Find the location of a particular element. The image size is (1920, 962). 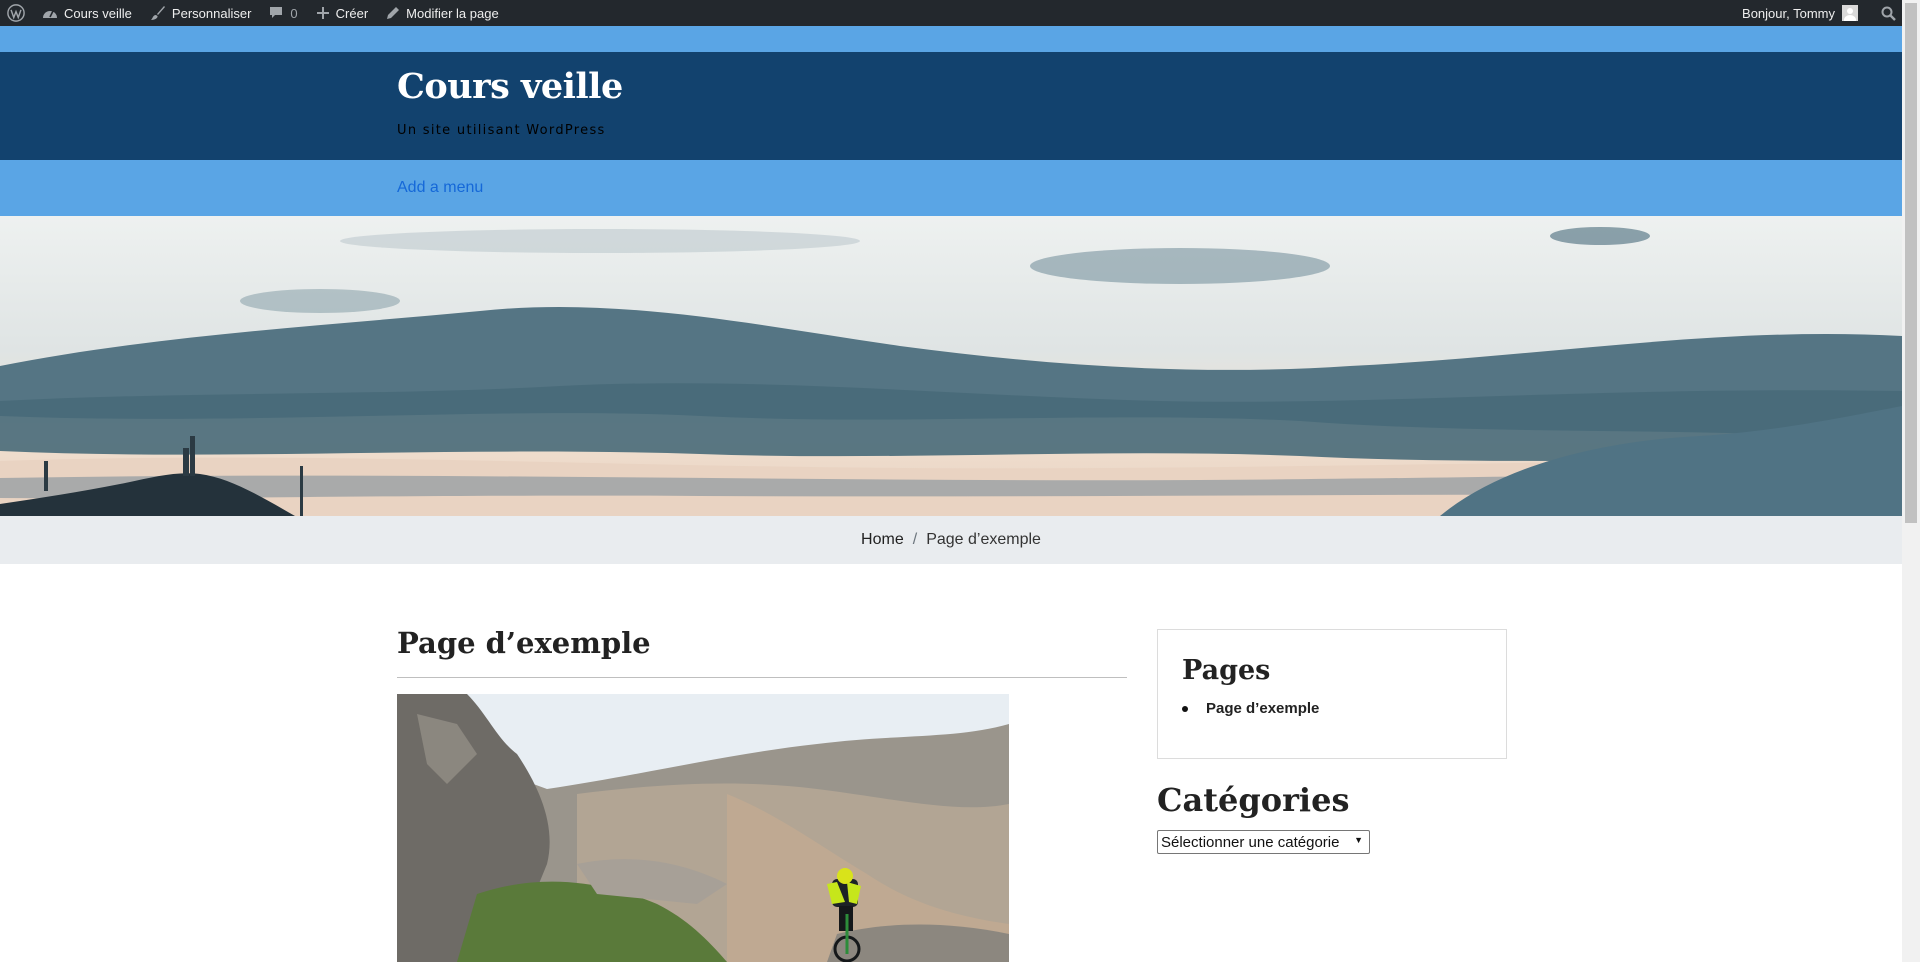

site-title: Cours veille is located at coordinates (510, 86).